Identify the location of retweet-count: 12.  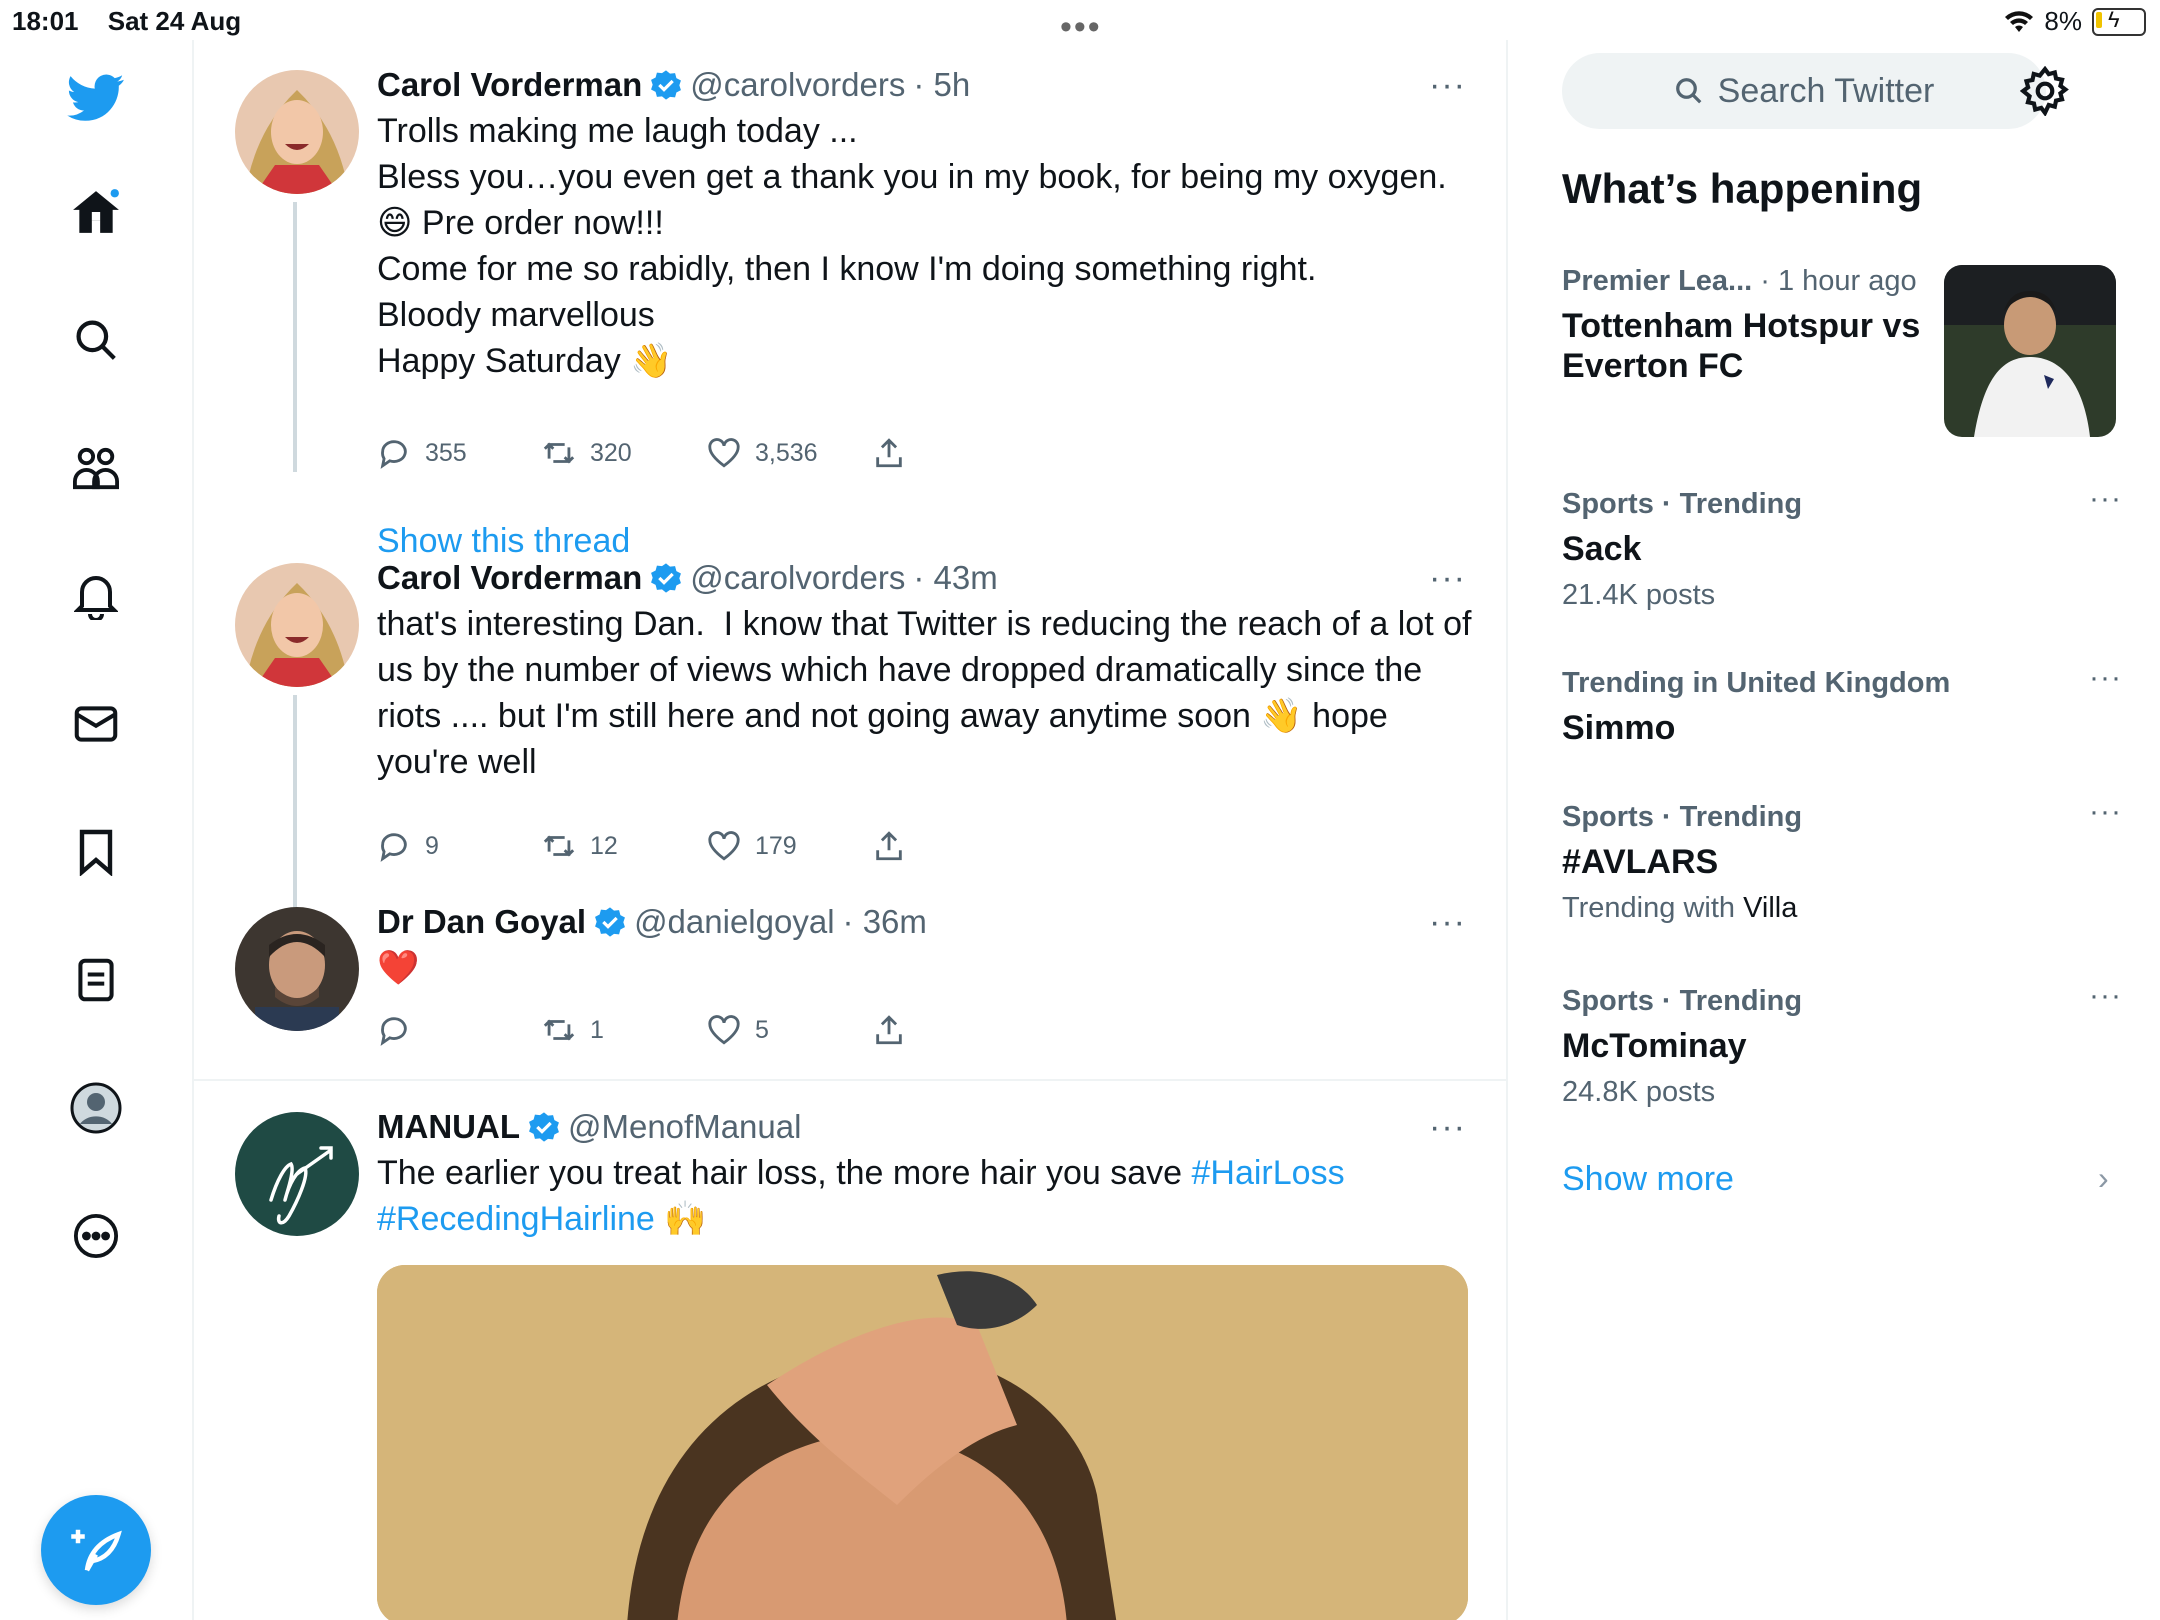
(604, 845).